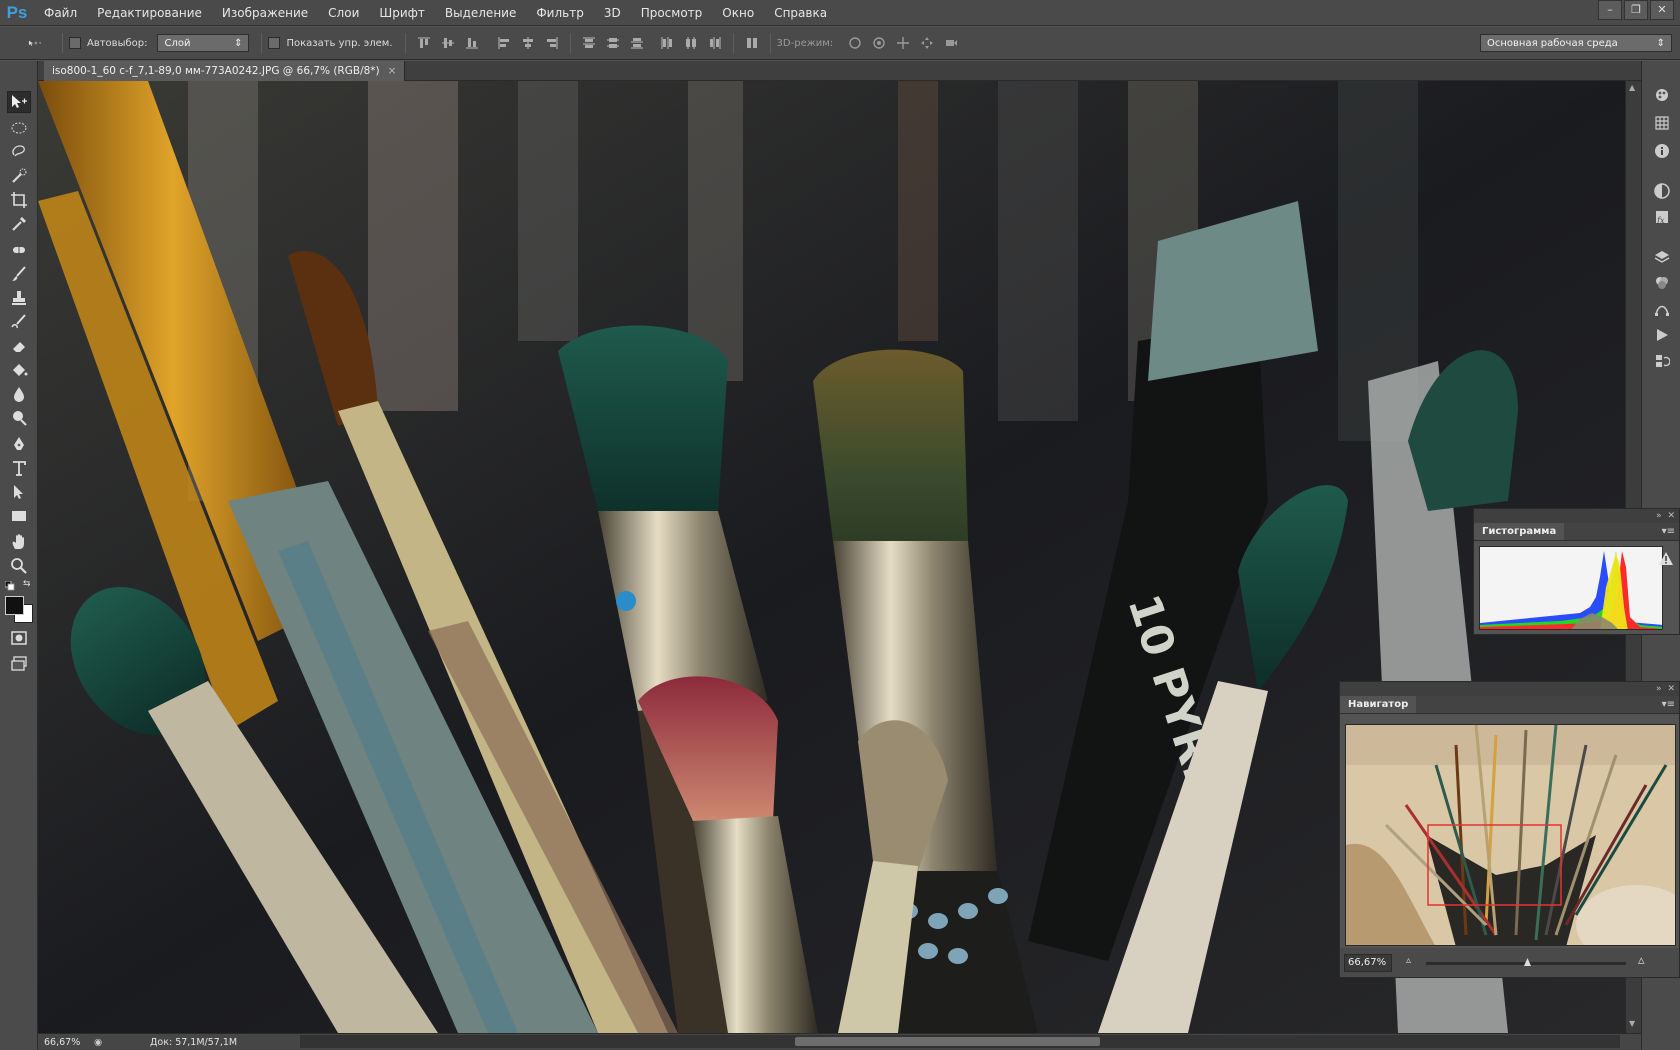 The width and height of the screenshot is (1680, 1050). What do you see at coordinates (19, 152) in the screenshot?
I see `lasso-tool-icon` at bounding box center [19, 152].